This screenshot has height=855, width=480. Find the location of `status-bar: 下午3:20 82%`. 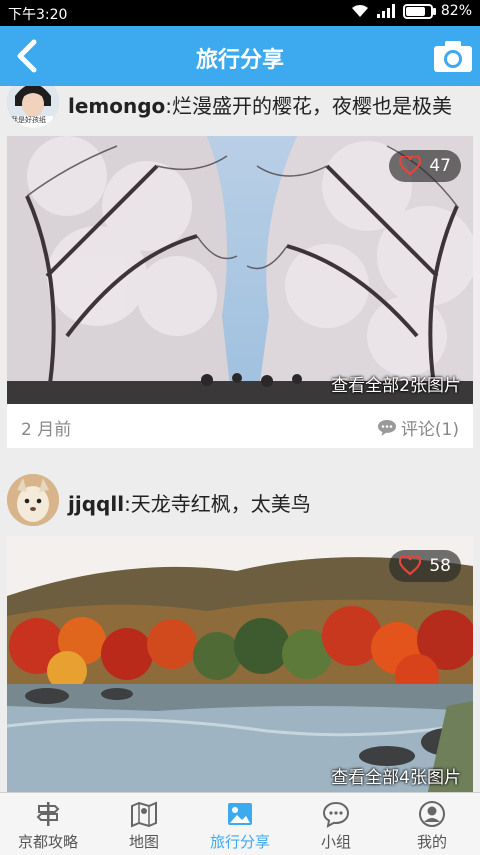

status-bar: 下午3:20 82% is located at coordinates (240, 13).